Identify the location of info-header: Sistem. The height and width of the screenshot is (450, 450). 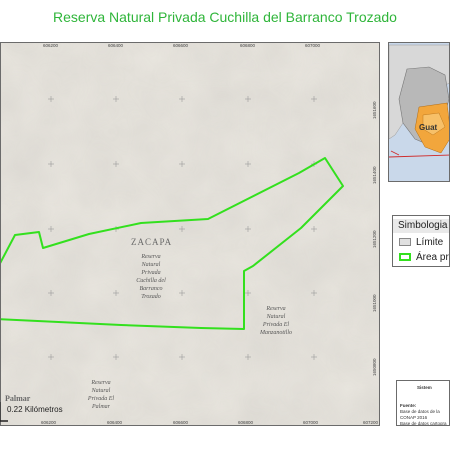
(424, 387).